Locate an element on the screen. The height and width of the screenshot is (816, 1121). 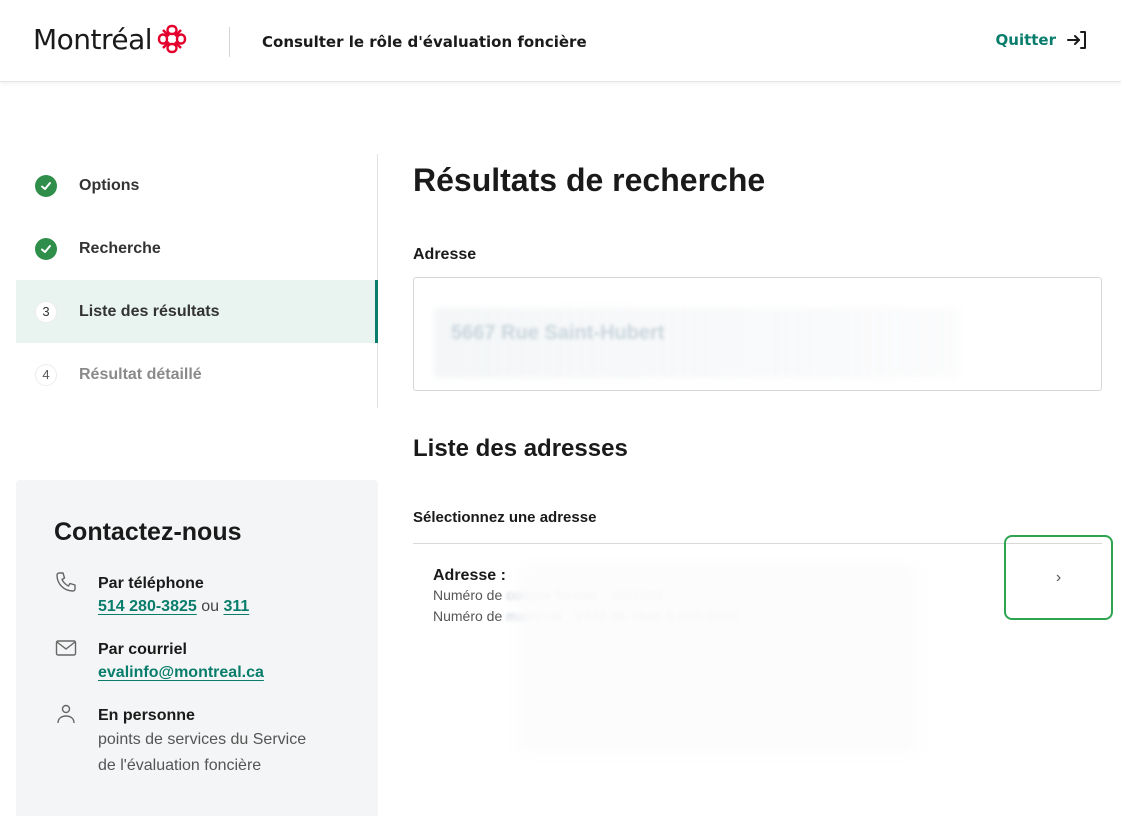
montreal-logo: Montréal is located at coordinates (111, 39).